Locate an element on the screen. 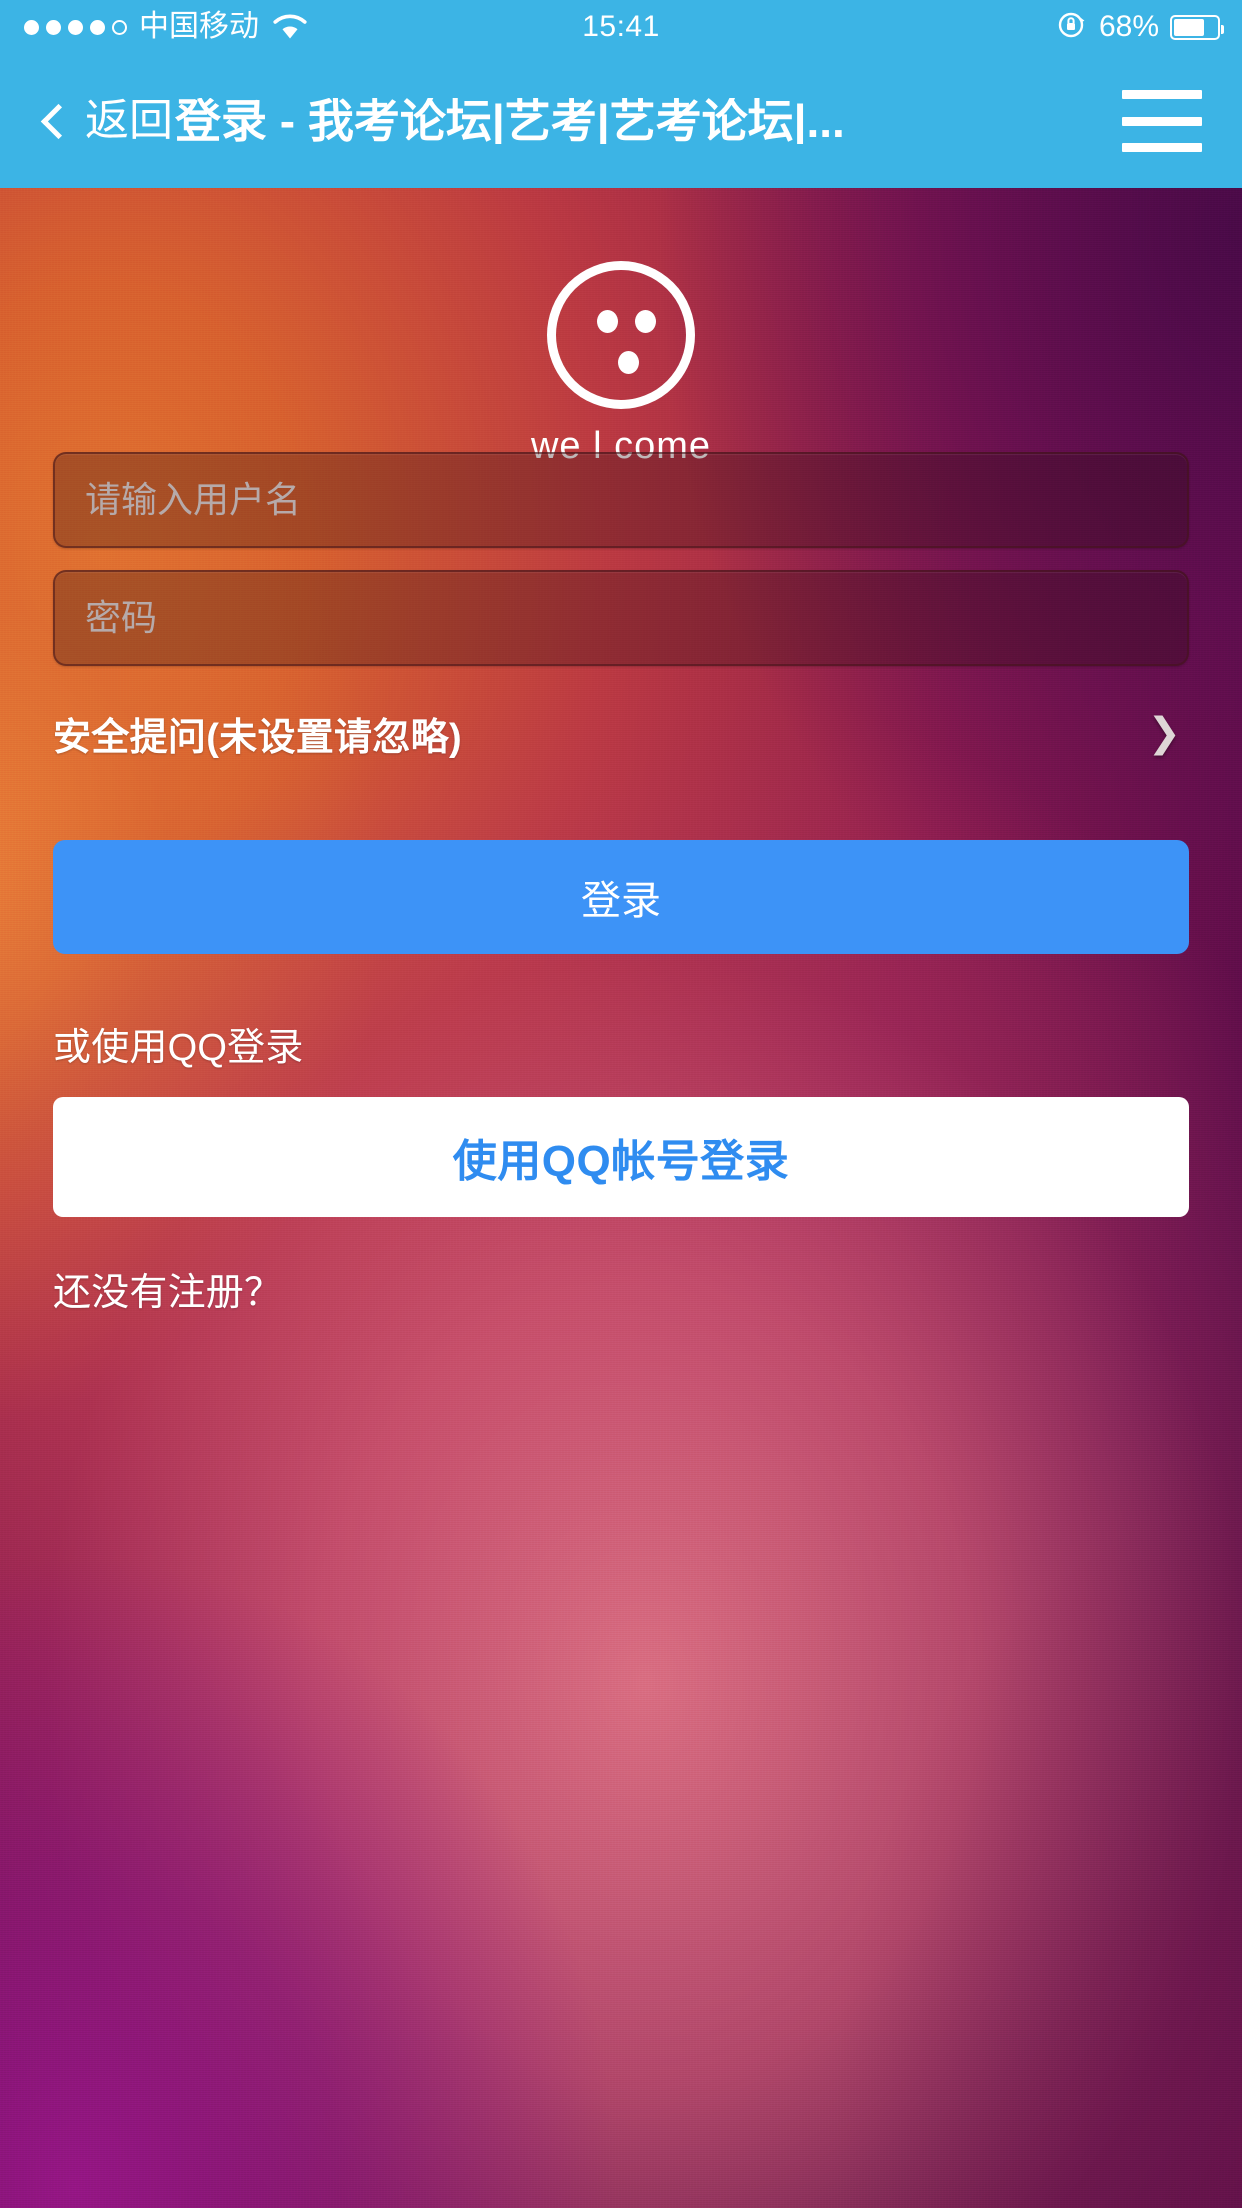  status-bar: 中国移动 15:41 68% is located at coordinates (621, 27).